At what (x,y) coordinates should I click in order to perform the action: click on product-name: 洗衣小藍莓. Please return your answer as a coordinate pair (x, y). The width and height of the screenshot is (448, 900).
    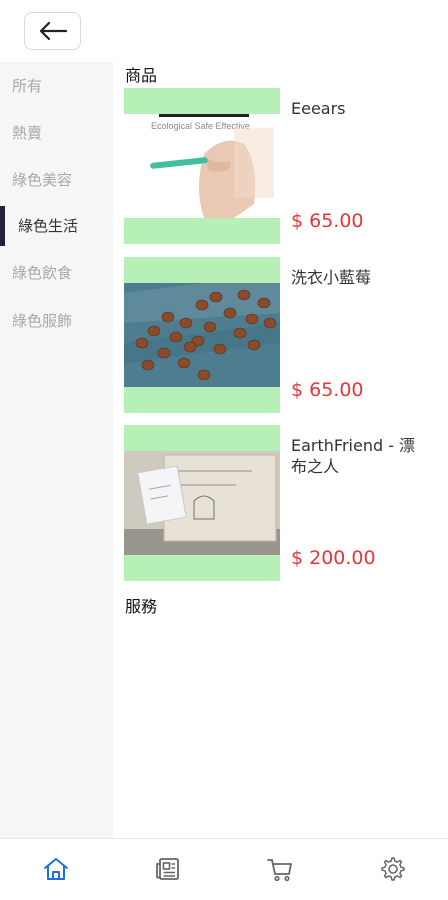
    Looking at the image, I should click on (331, 277).